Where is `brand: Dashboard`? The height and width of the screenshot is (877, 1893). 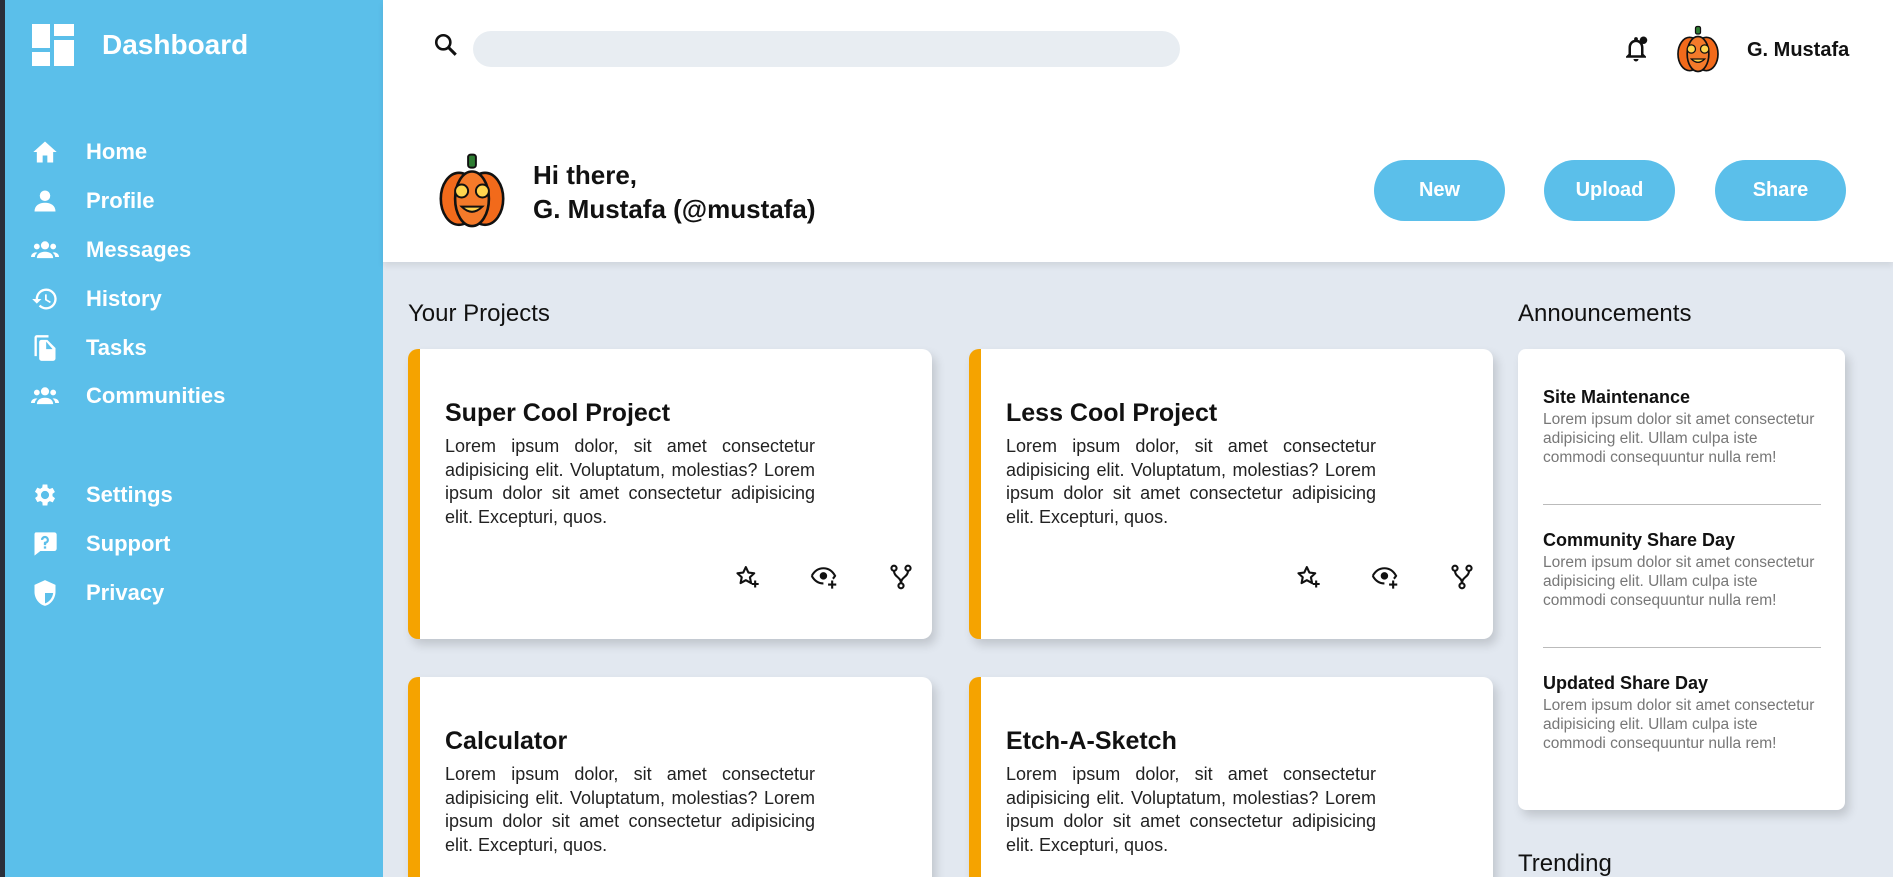
brand: Dashboard is located at coordinates (140, 45).